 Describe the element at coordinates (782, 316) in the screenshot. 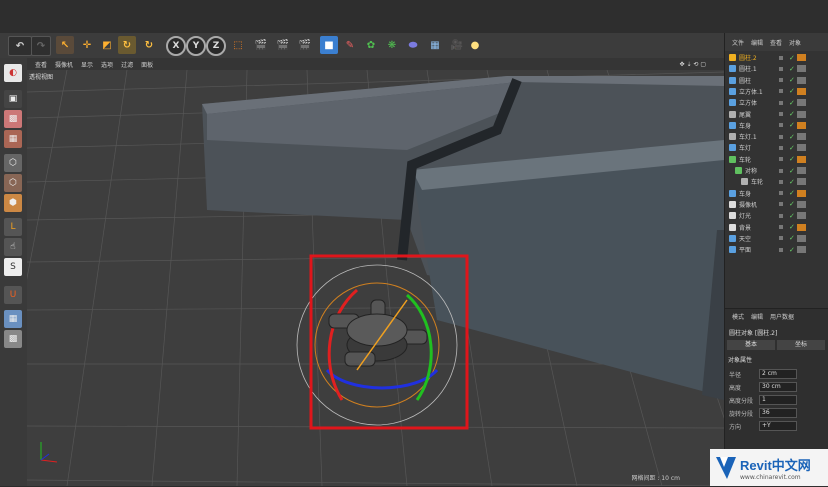

I see `attr-menu-userdata: 用户数据` at that location.